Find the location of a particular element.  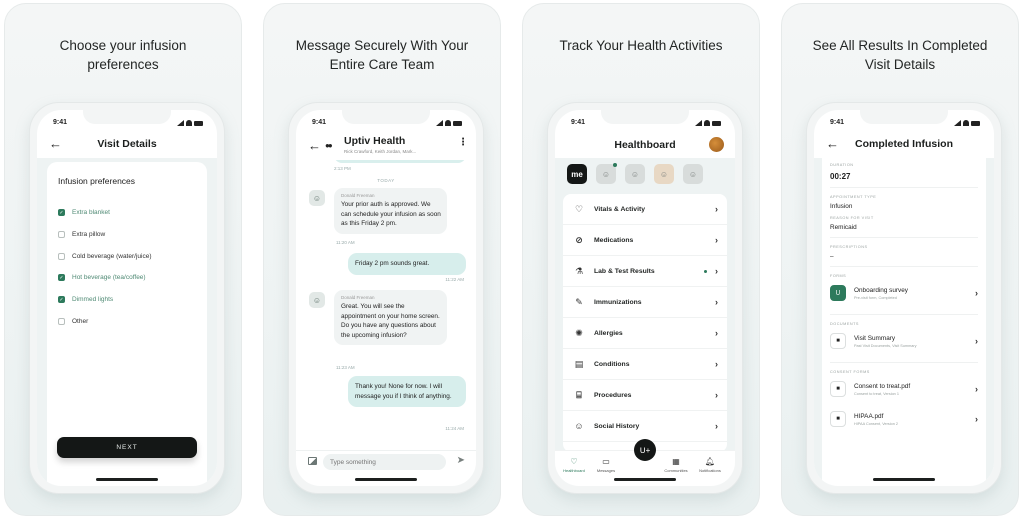

health-category-row: ♡ Vitals & Activity › is located at coordinates (645, 209).